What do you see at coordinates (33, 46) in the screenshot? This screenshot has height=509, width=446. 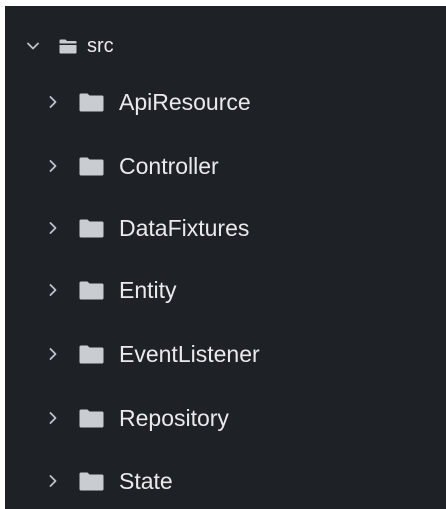 I see `chevron-down-icon` at bounding box center [33, 46].